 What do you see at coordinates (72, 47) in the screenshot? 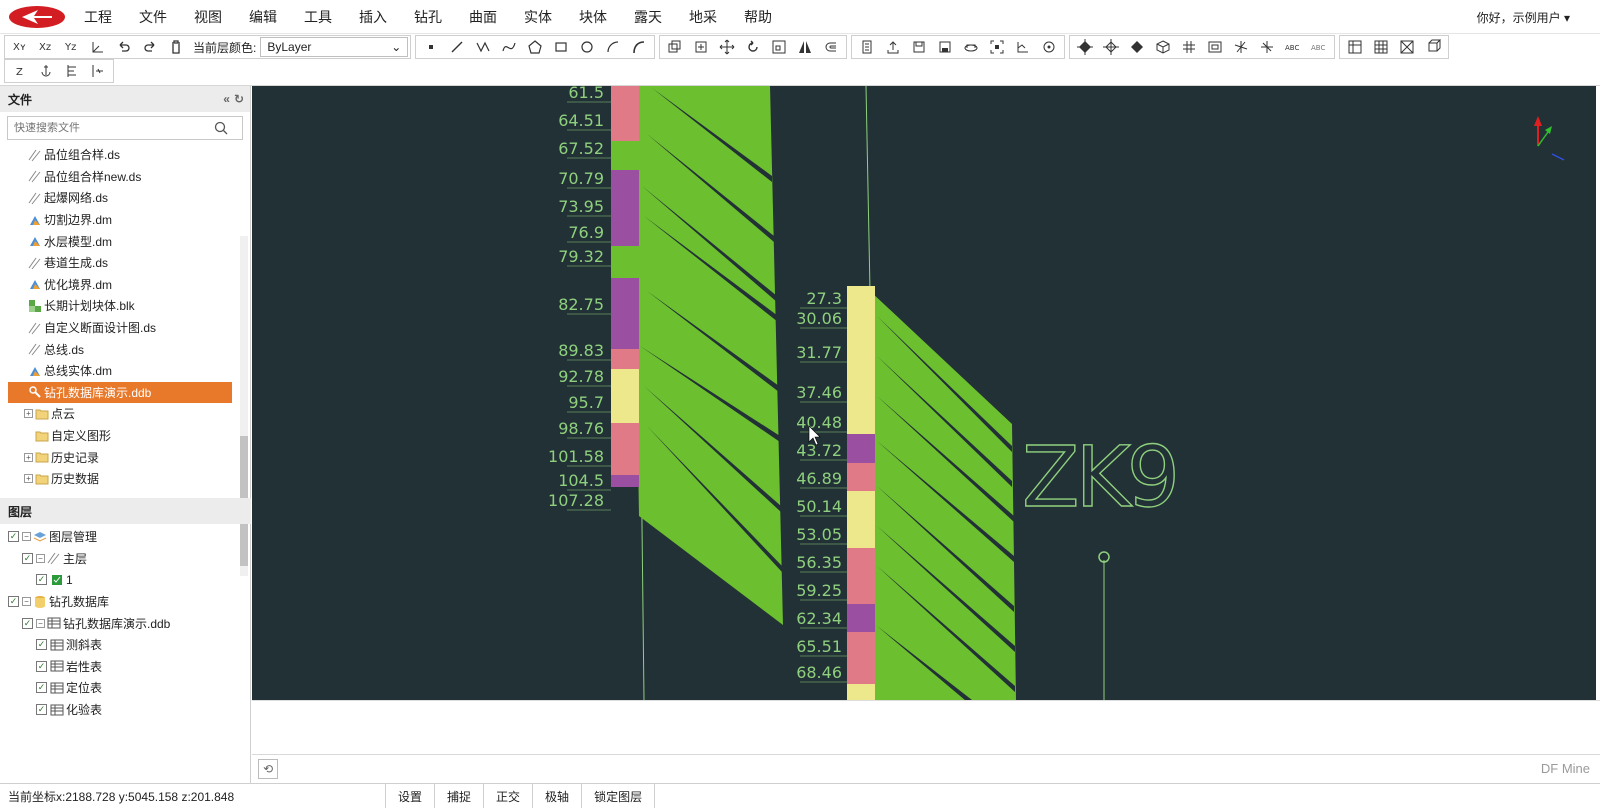
I see `view-yz-icon: Yᴢ` at bounding box center [72, 47].